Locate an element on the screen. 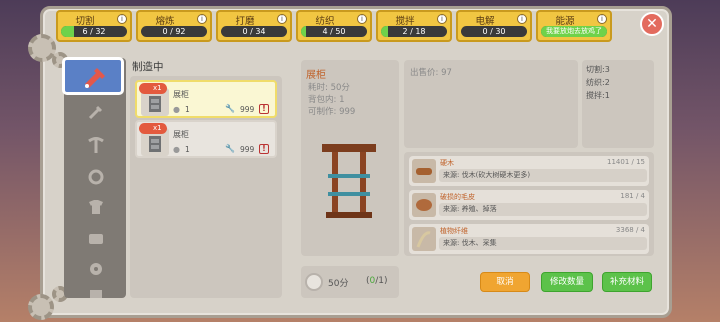  total-time: 50分 is located at coordinates (338, 284).